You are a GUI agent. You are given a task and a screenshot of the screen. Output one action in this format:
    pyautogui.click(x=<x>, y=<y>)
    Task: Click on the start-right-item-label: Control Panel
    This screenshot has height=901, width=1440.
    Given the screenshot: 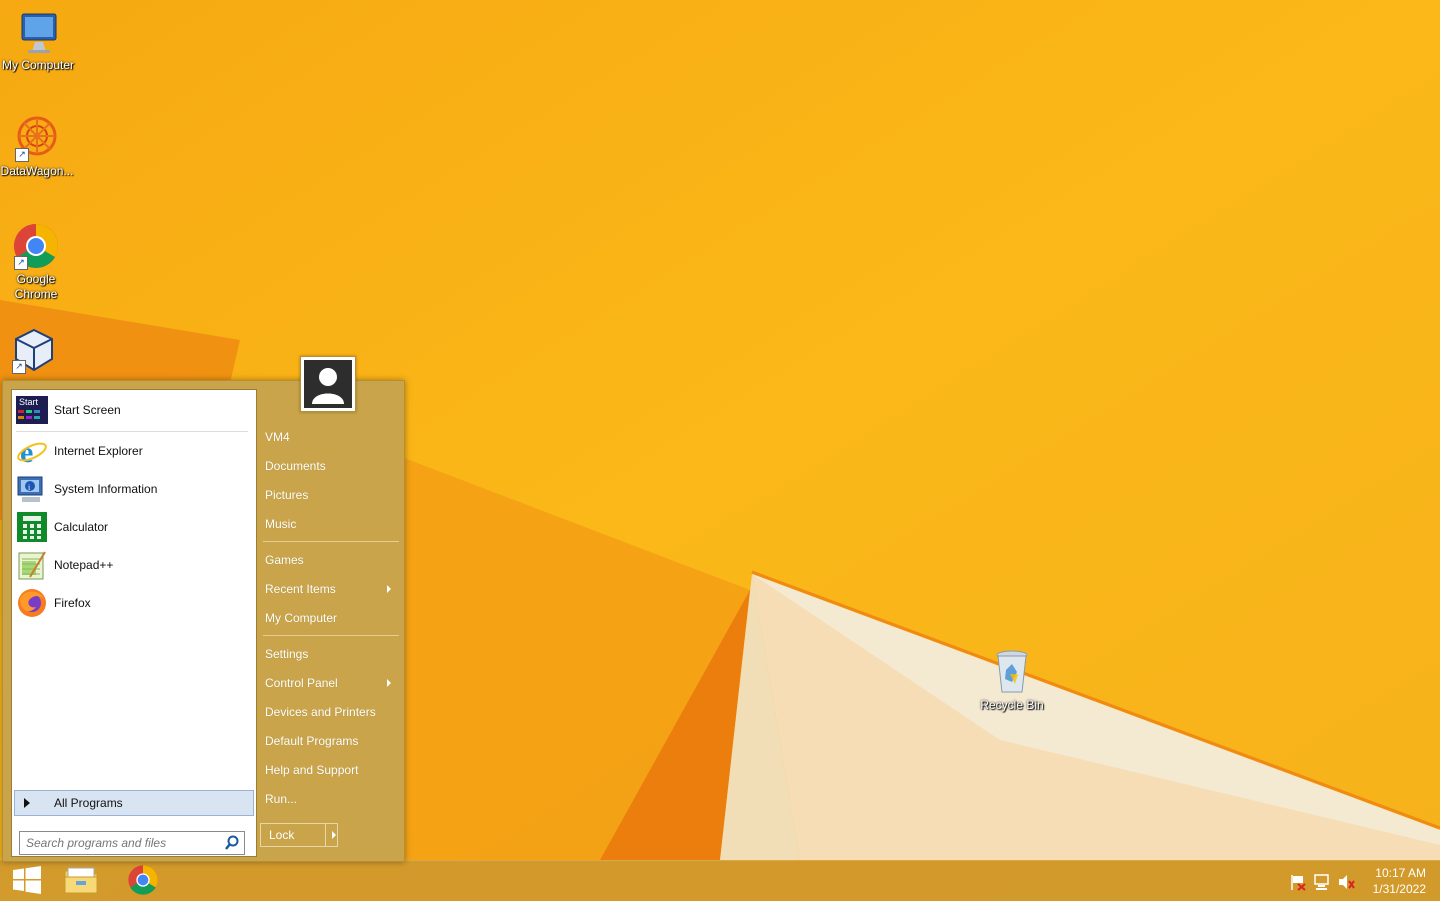 What is the action you would take?
    pyautogui.click(x=301, y=683)
    